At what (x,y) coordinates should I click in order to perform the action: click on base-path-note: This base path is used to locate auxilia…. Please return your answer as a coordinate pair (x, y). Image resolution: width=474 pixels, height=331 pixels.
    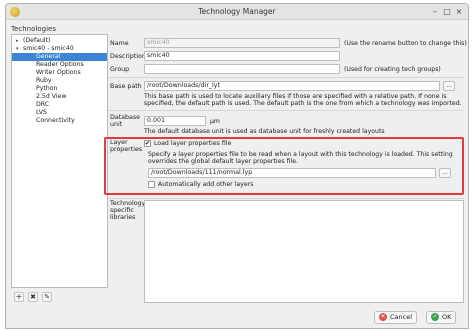
    Looking at the image, I should click on (303, 100).